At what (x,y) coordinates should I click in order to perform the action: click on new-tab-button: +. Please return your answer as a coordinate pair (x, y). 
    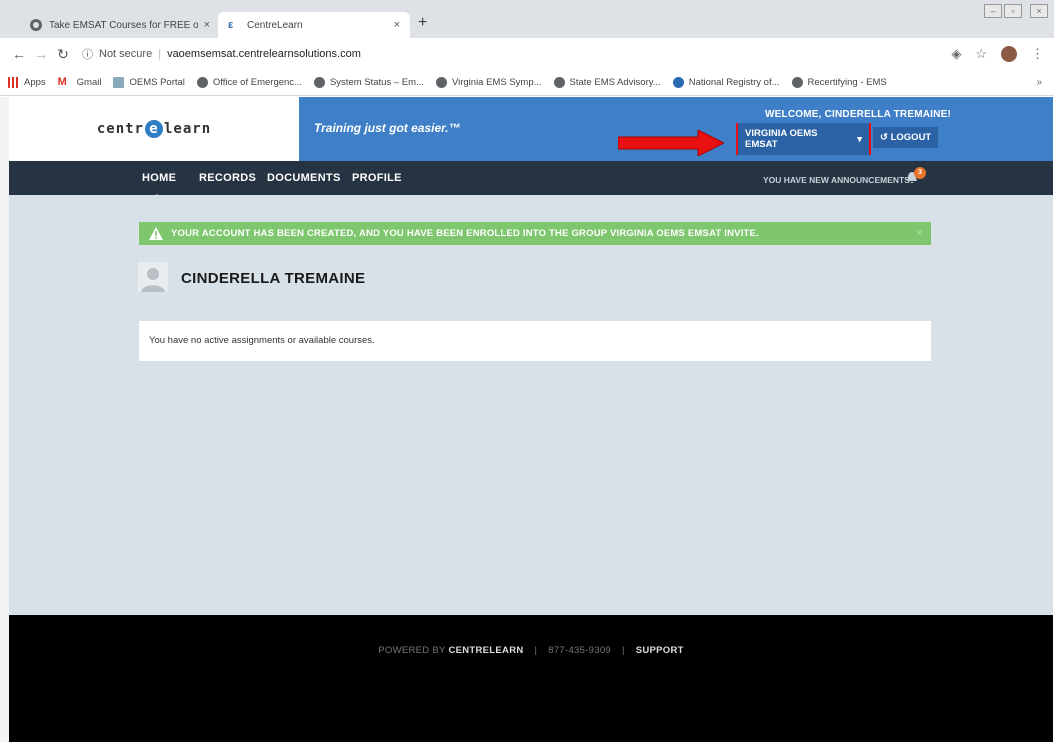
    Looking at the image, I should click on (422, 23).